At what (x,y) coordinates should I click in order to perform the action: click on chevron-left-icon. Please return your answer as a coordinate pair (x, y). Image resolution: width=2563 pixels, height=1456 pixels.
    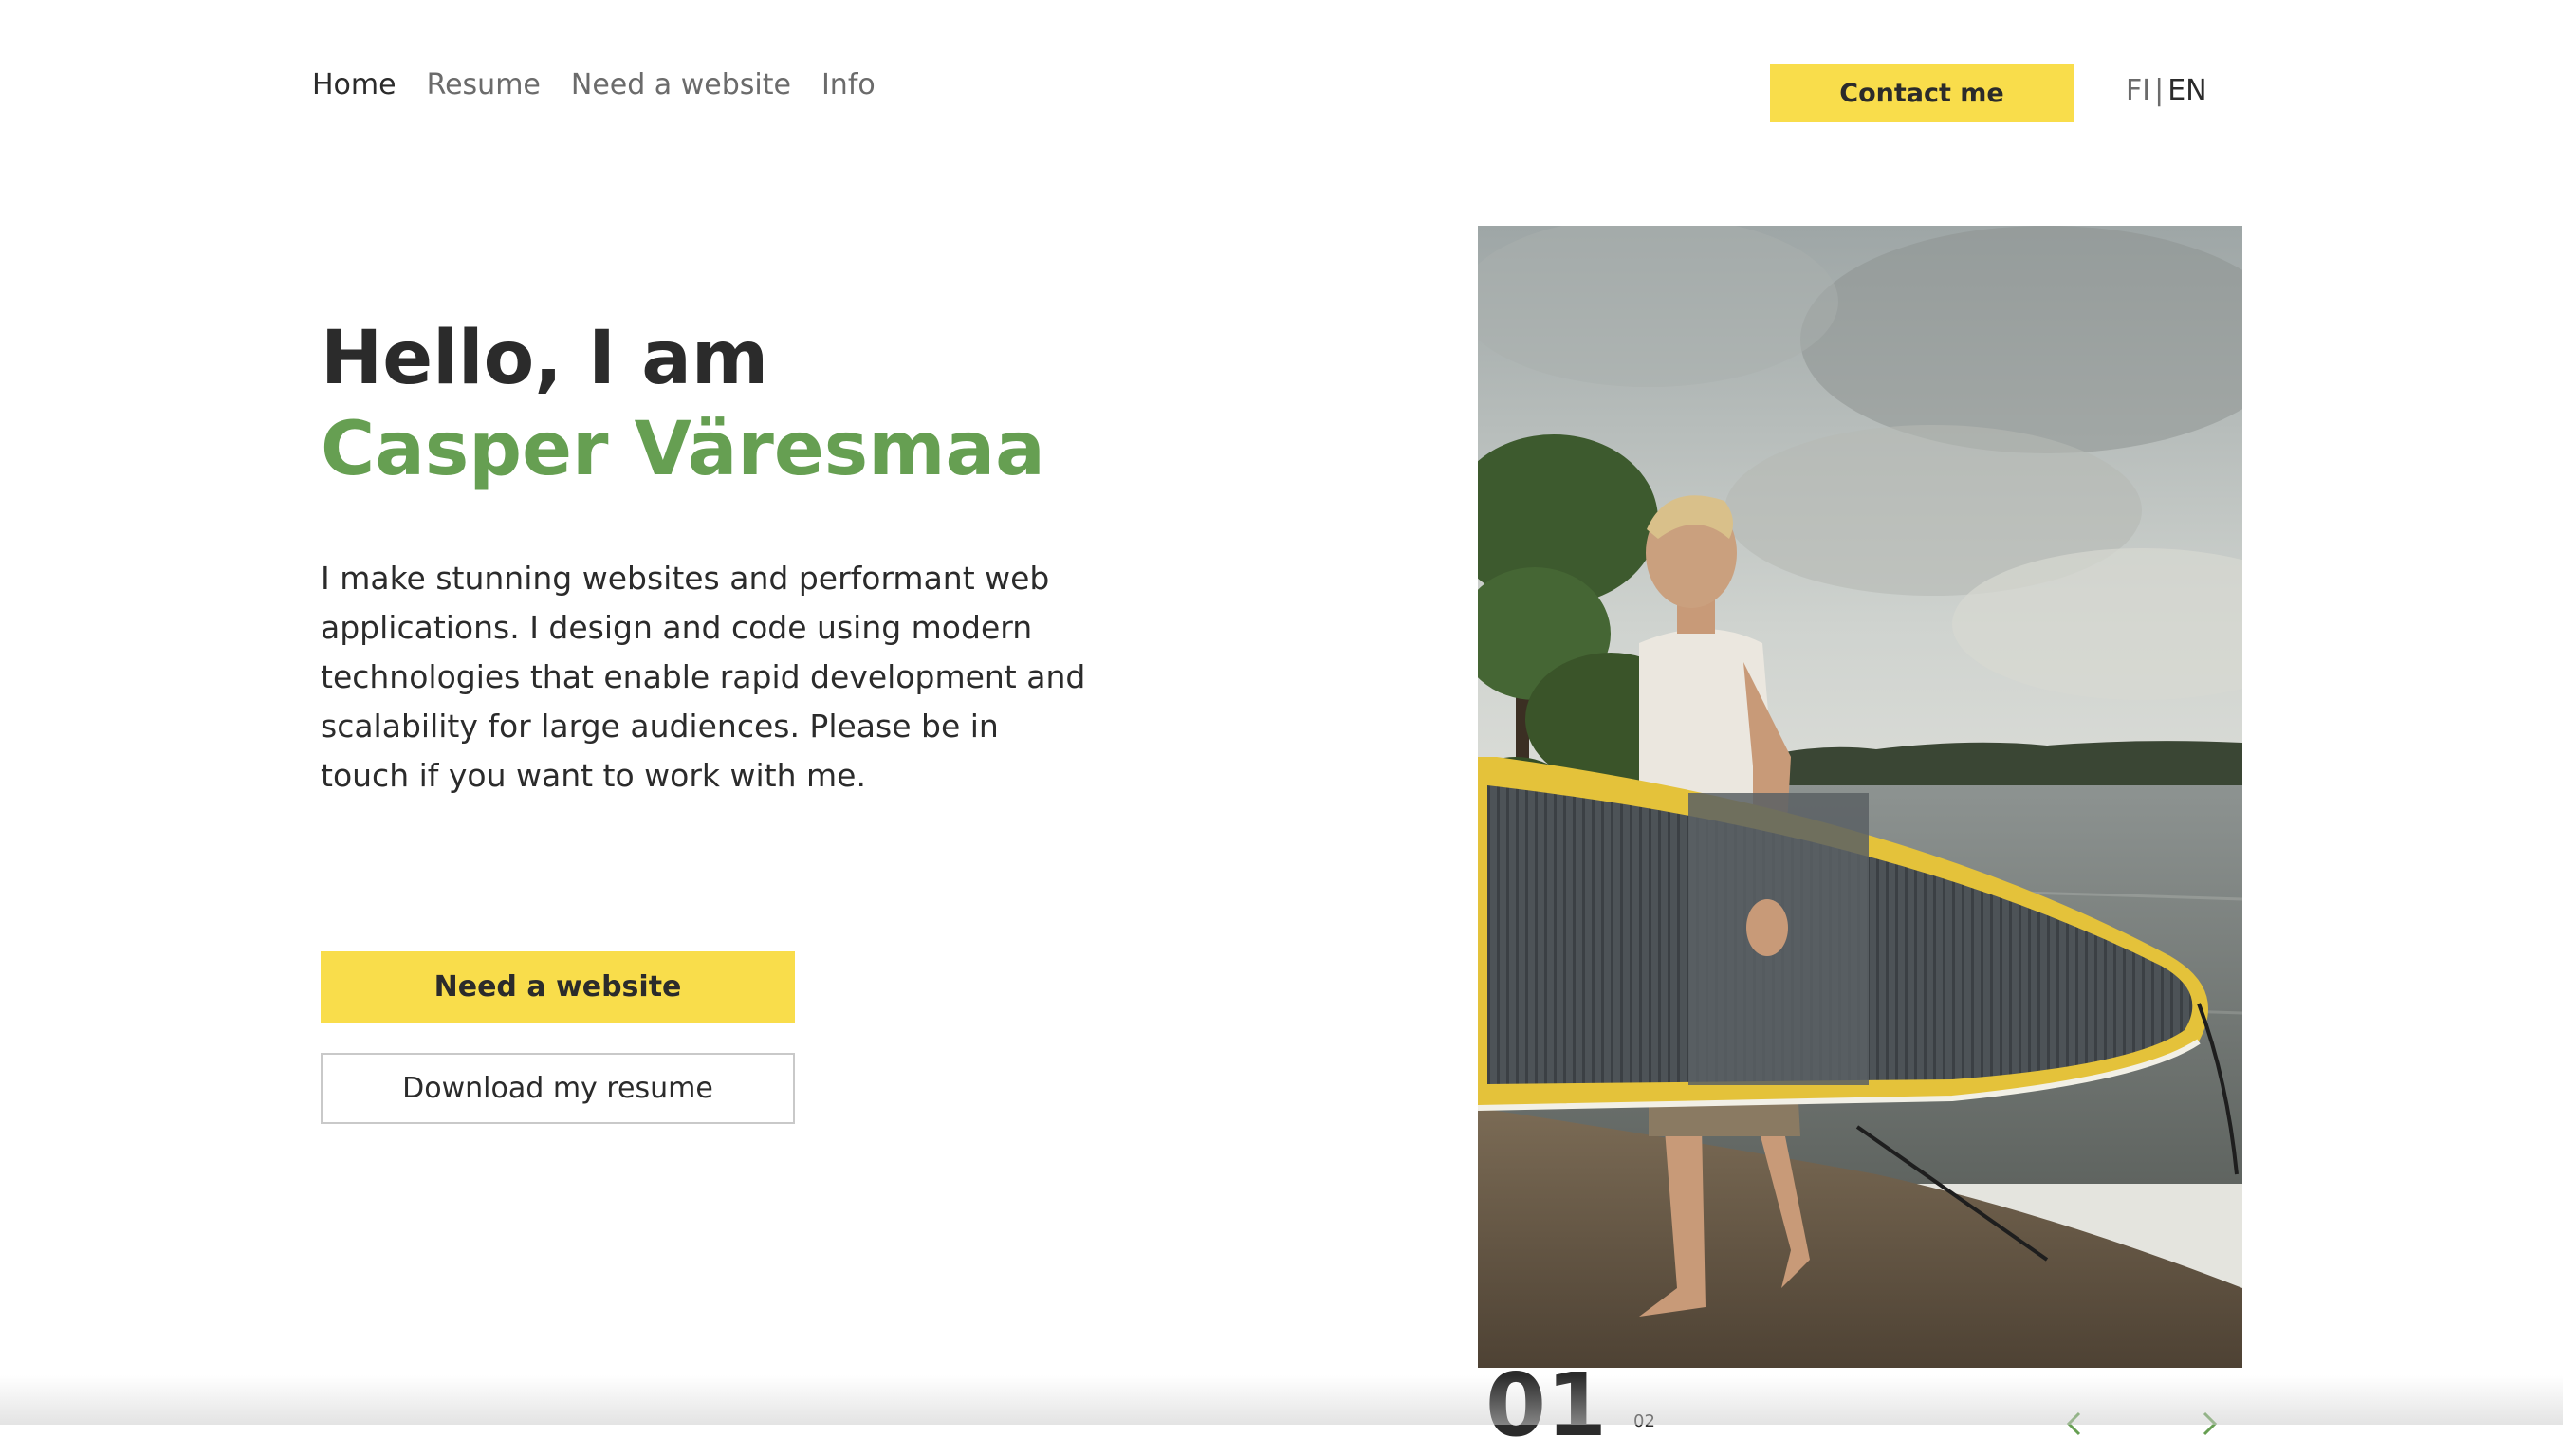
    Looking at the image, I should click on (2074, 1424).